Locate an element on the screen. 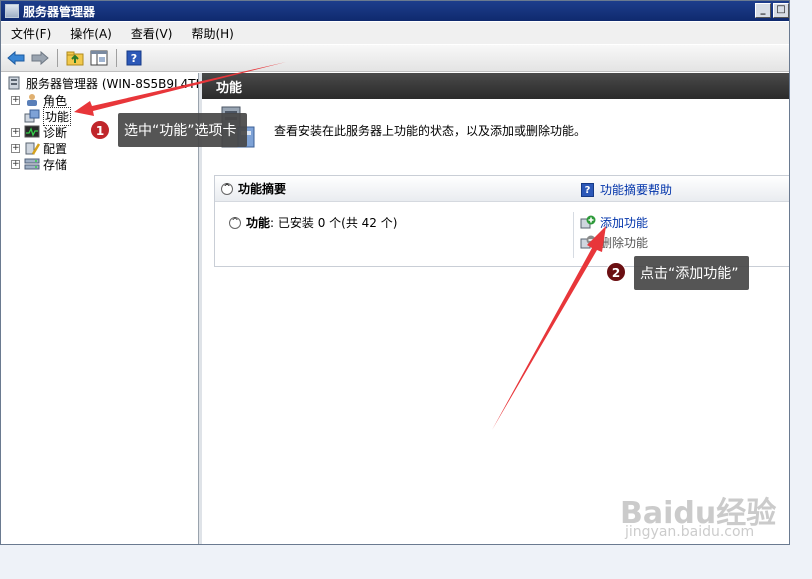 This screenshot has width=812, height=579. menu-help: 帮助(H) is located at coordinates (211, 33).